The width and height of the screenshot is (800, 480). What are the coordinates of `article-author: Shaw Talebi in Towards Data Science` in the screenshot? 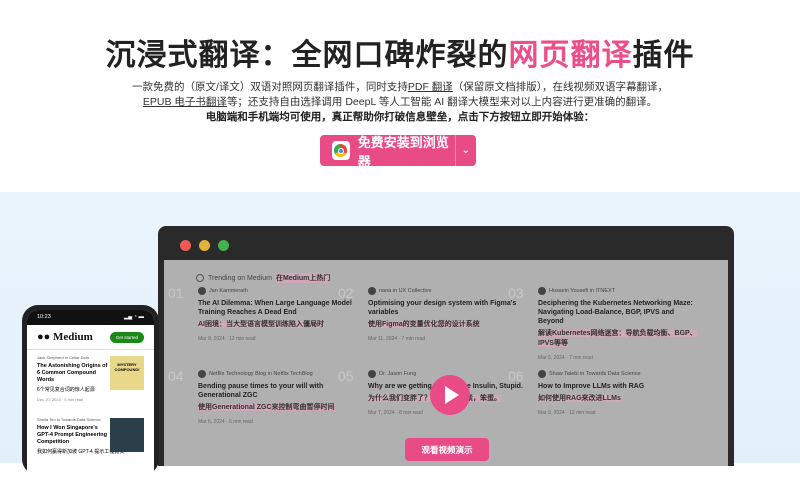 It's located at (618, 374).